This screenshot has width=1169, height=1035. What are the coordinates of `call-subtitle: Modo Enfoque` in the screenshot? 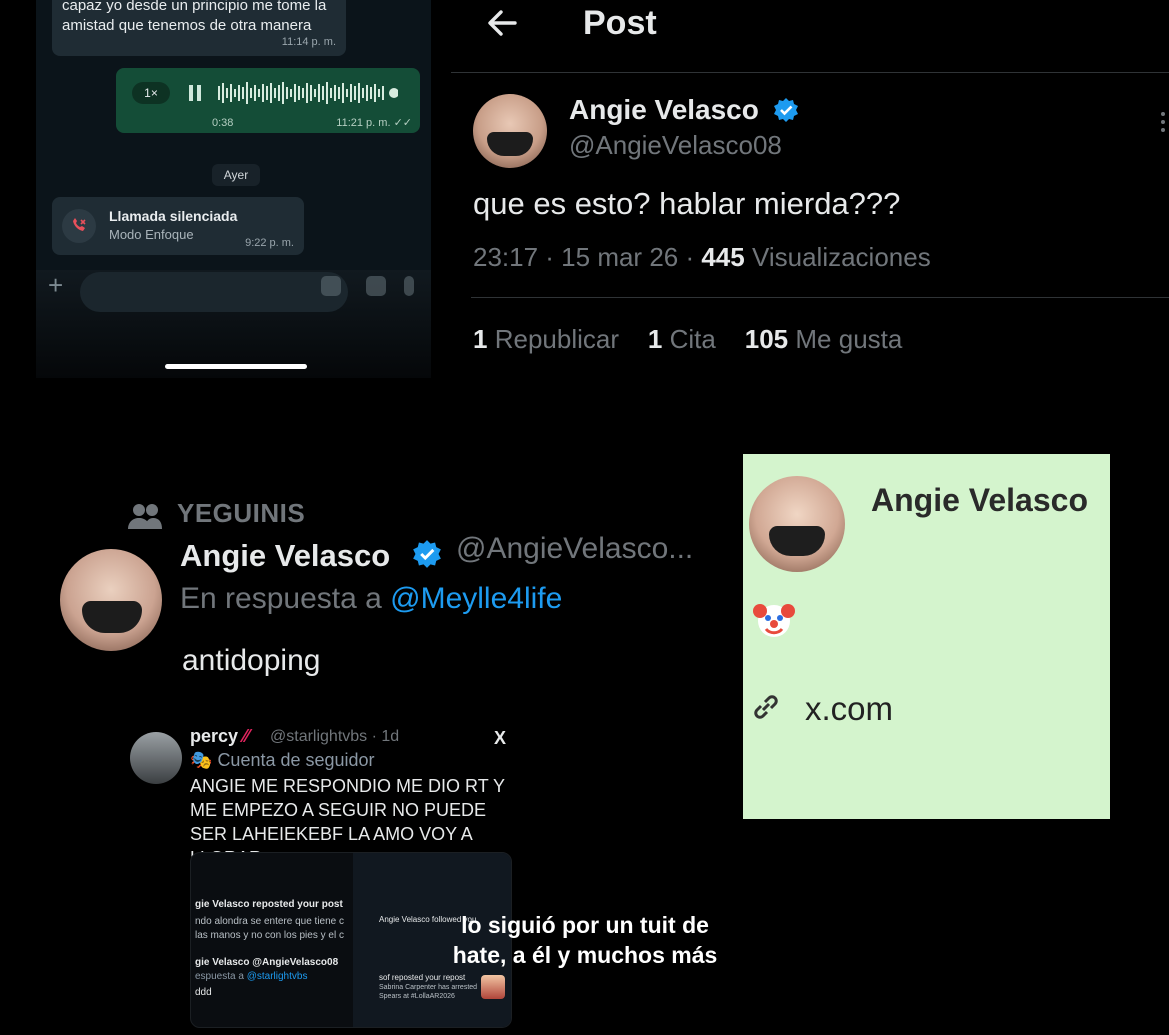 It's located at (151, 234).